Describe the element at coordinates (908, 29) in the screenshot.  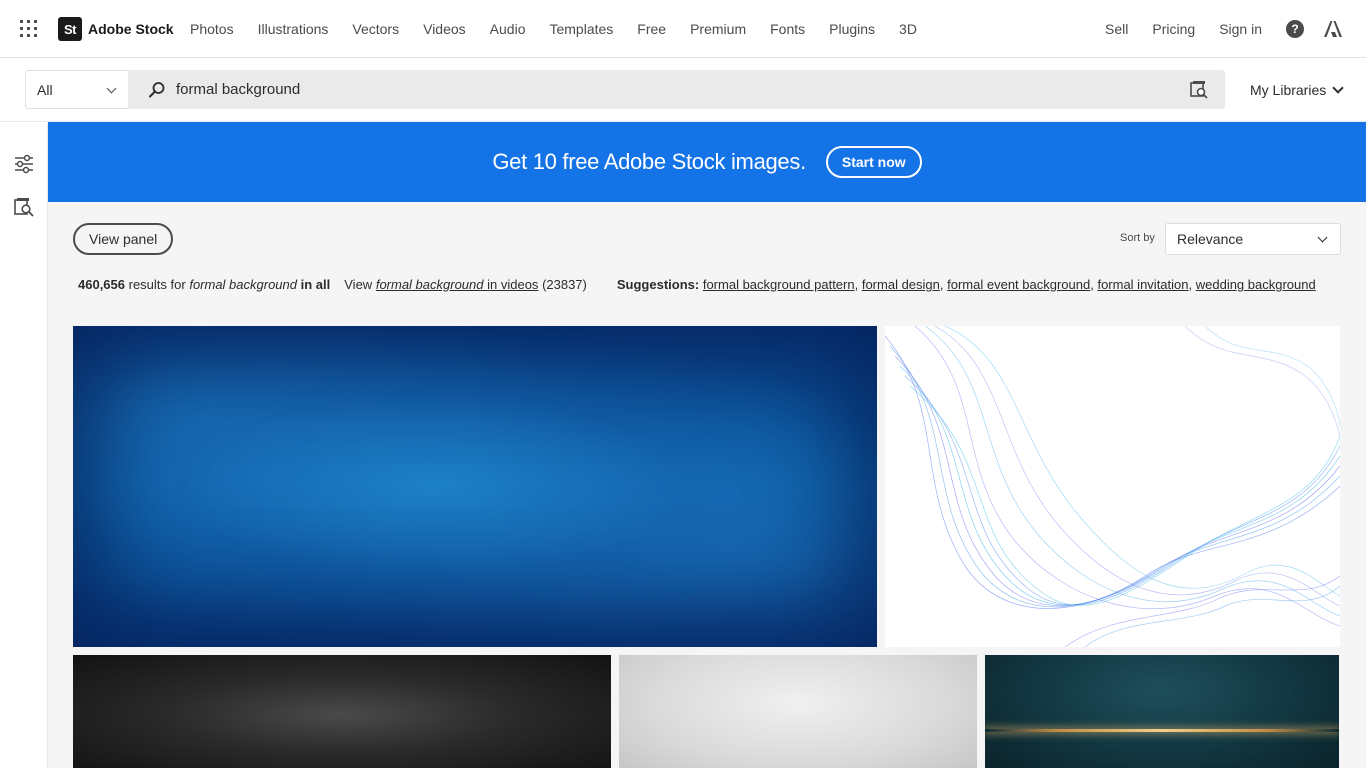
I see `nav-3d: 3D` at that location.